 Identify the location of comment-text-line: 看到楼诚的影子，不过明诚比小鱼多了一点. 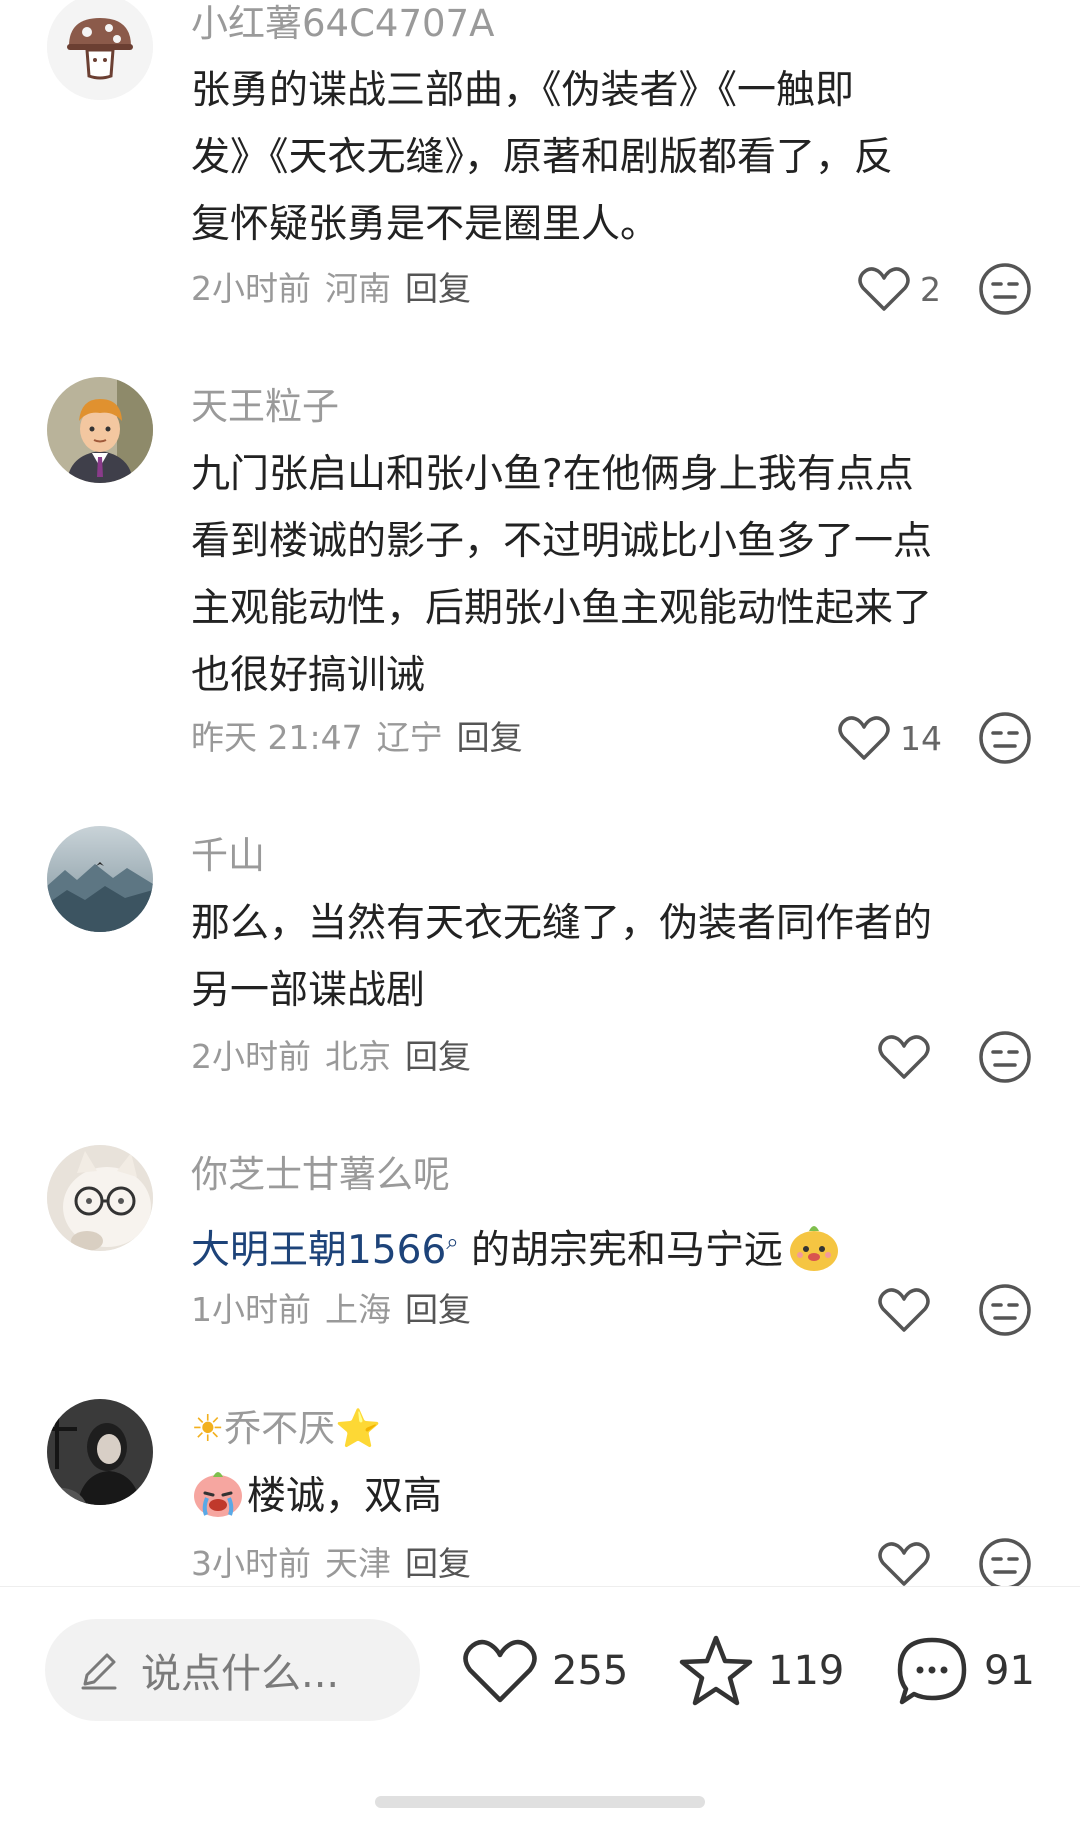
(562, 541).